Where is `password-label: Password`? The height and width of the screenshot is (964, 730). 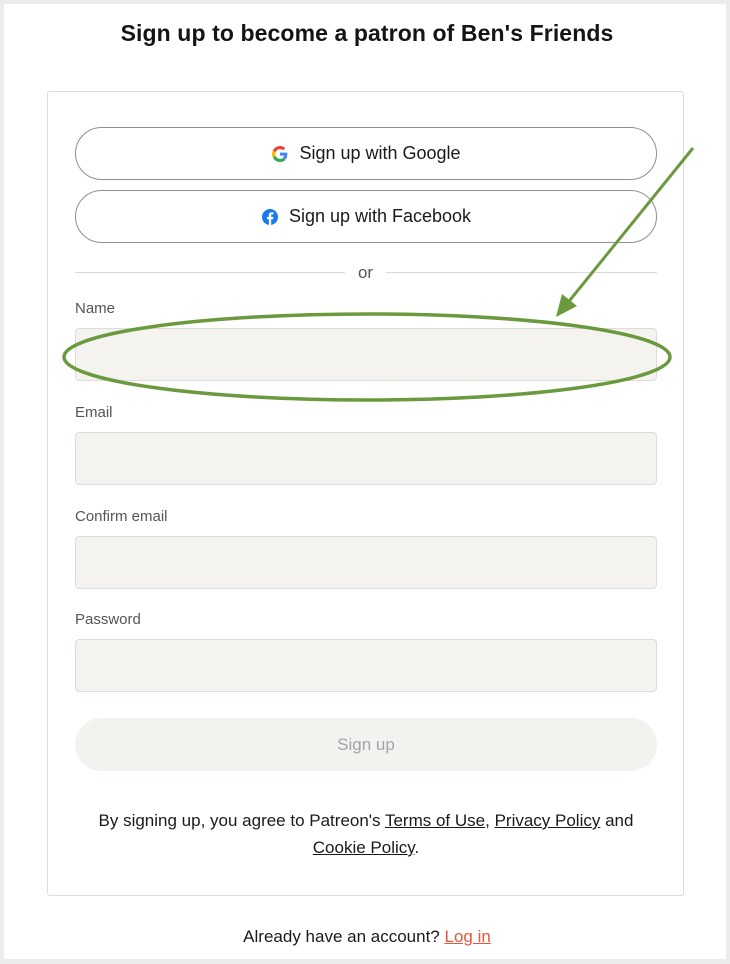 password-label: Password is located at coordinates (108, 619).